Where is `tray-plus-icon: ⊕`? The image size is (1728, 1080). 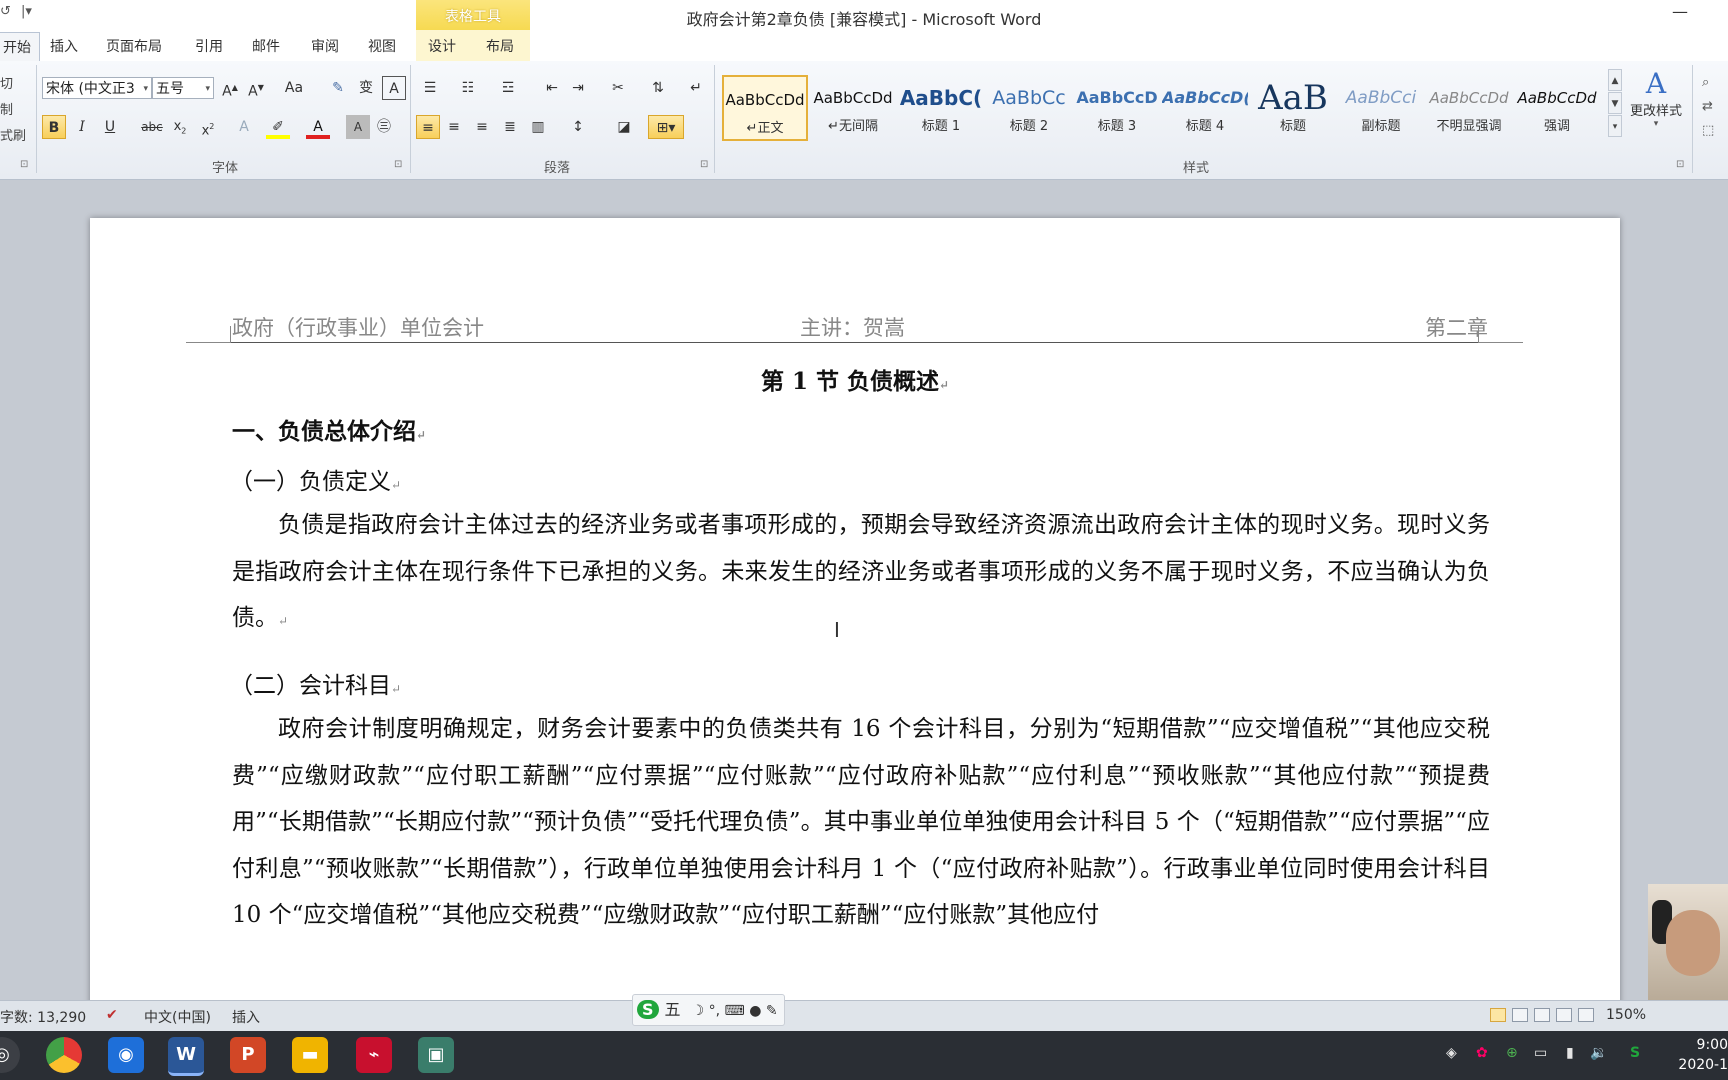 tray-plus-icon: ⊕ is located at coordinates (1512, 1053).